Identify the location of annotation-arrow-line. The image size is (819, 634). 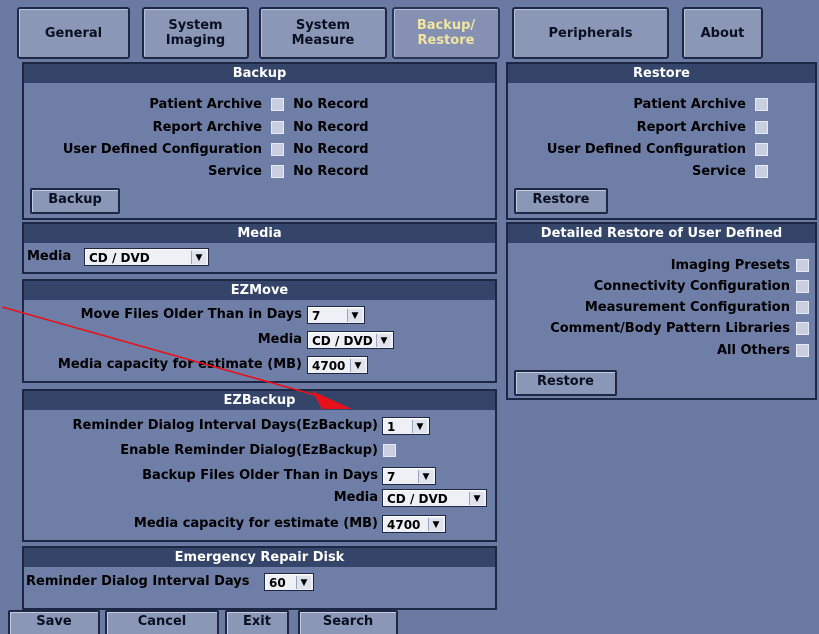
(162, 352).